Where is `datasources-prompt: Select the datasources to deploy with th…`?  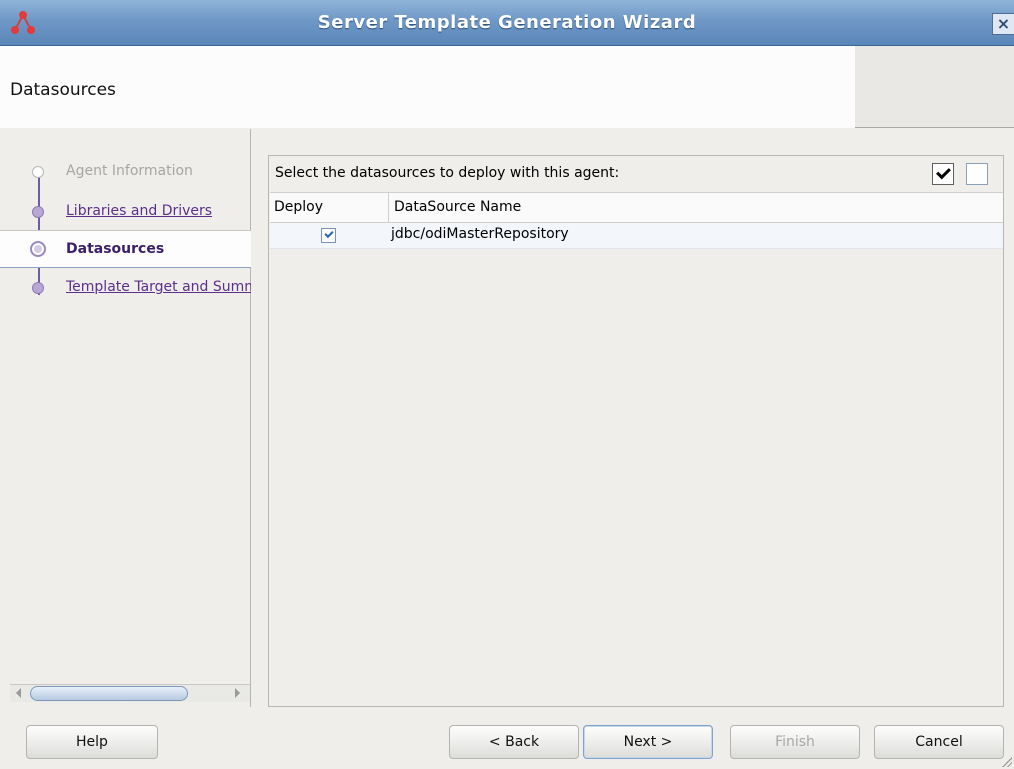 datasources-prompt: Select the datasources to deploy with th… is located at coordinates (447, 173).